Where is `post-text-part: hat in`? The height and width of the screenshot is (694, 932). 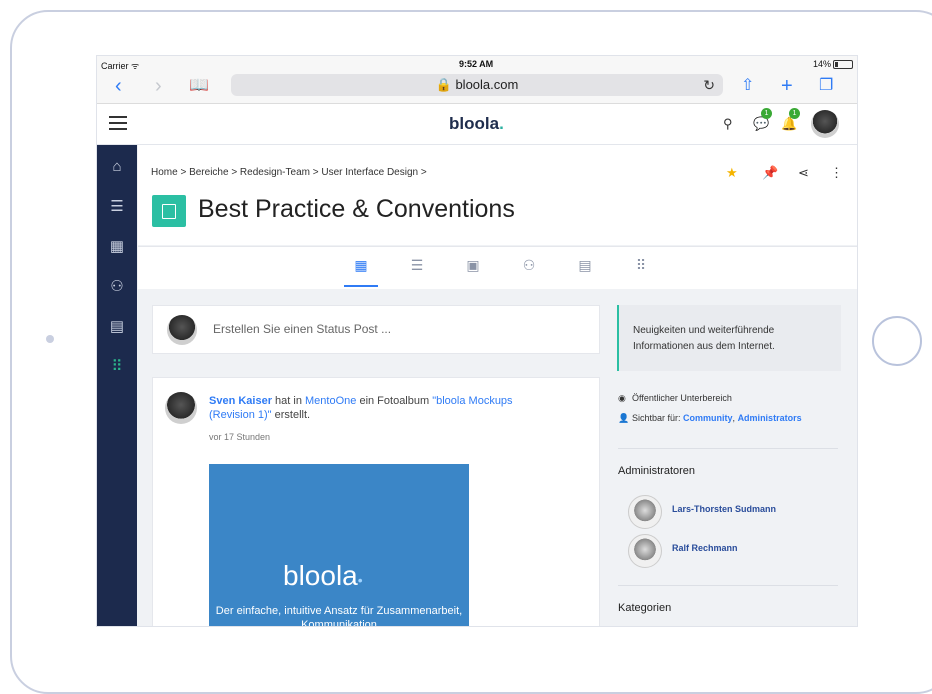 post-text-part: hat in is located at coordinates (288, 401).